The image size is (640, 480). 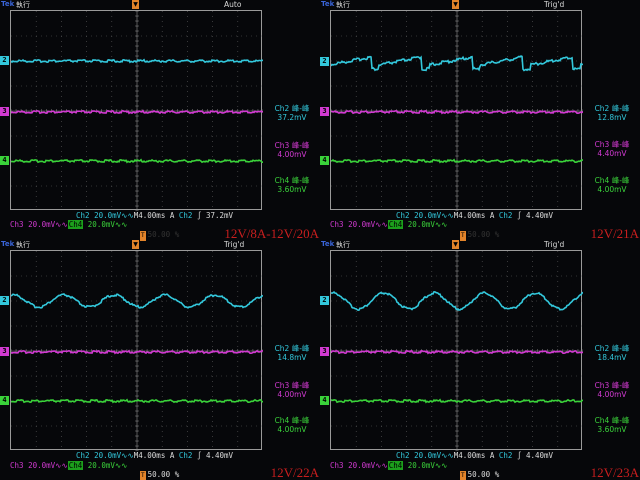 What do you see at coordinates (612, 429) in the screenshot?
I see `ch4-meas-value: 3.60mV` at bounding box center [612, 429].